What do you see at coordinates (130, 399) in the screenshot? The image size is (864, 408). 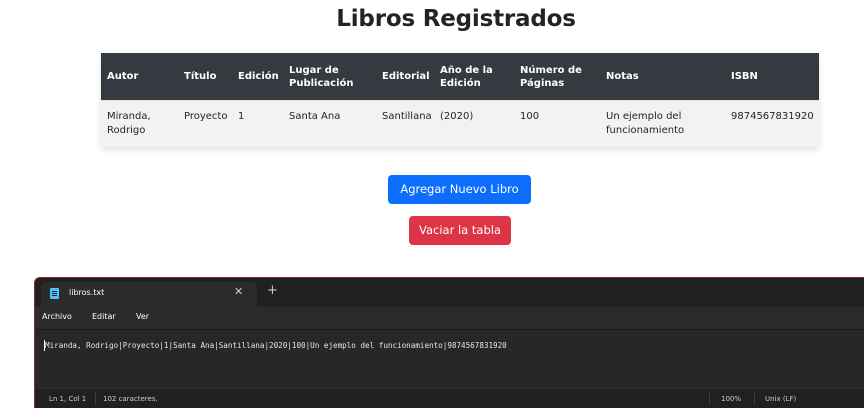 I see `status-char-count: 102 caracteres.` at bounding box center [130, 399].